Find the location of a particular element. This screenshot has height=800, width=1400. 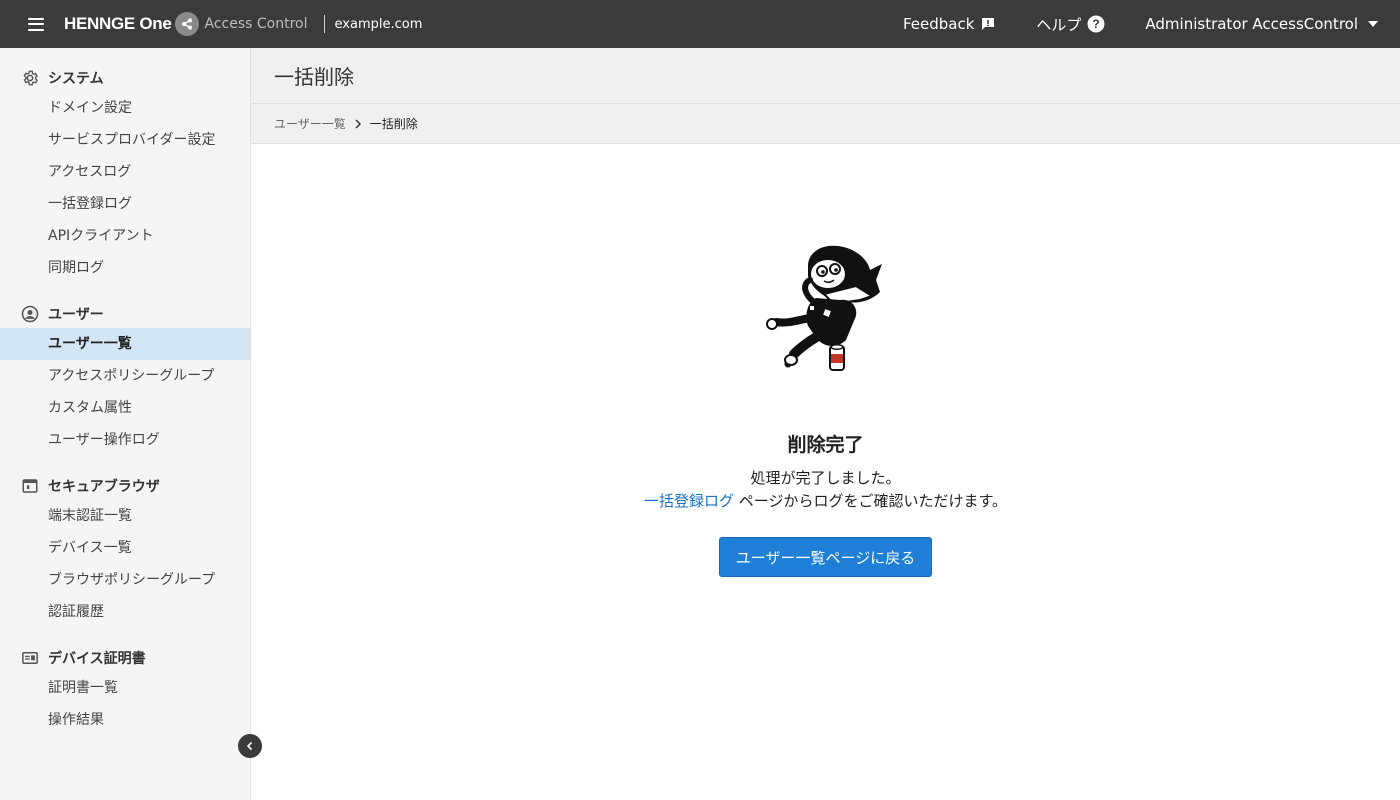

hamburger-icon is located at coordinates (36, 24).